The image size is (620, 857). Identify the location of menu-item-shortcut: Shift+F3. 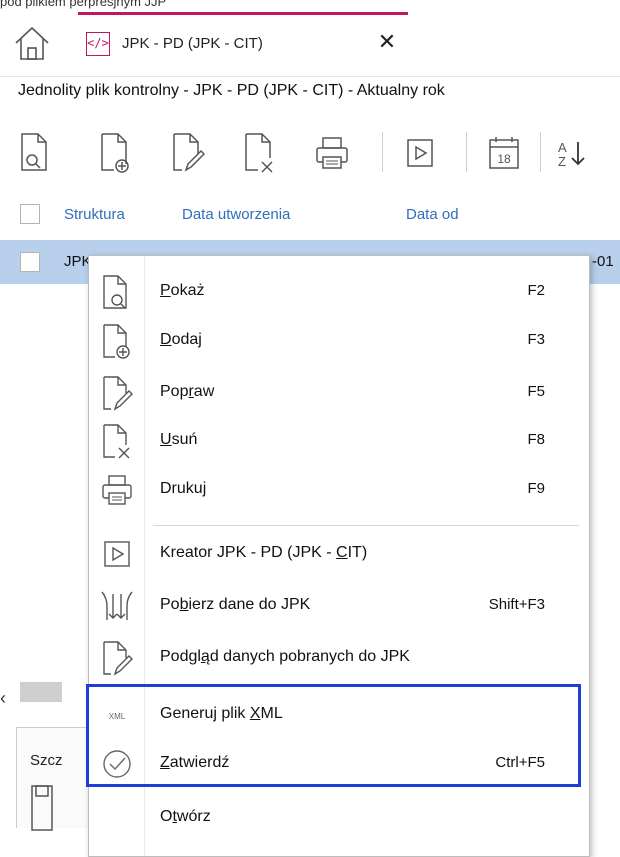
(516, 604).